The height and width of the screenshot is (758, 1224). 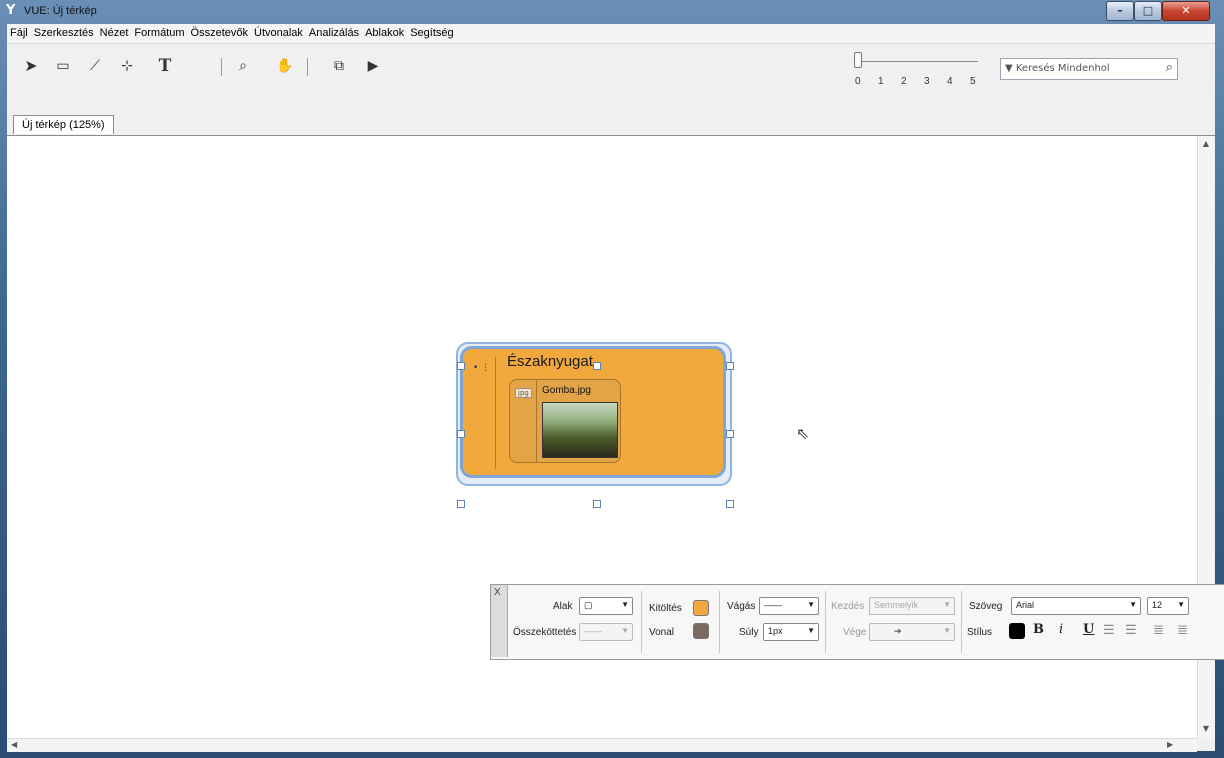 I want to click on close-panel-icon: X, so click(x=497, y=592).